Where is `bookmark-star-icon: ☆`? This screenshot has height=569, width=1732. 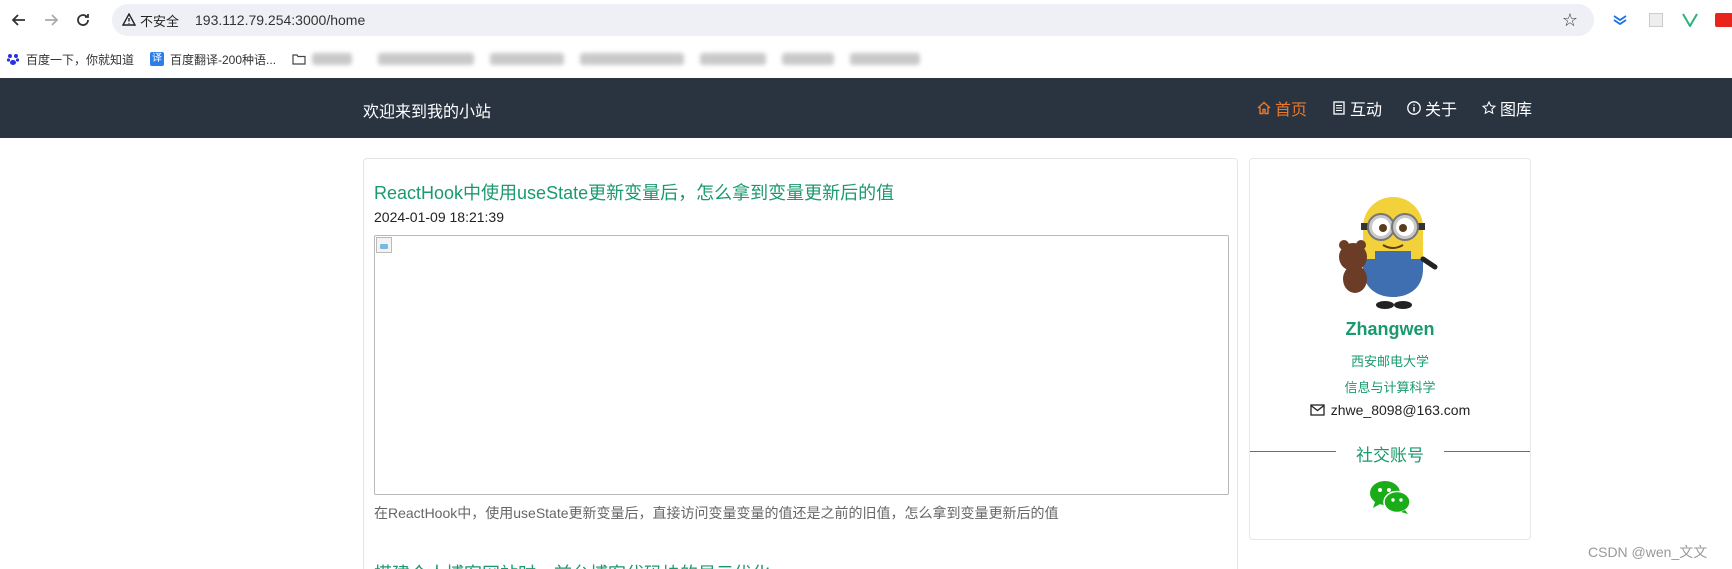
bookmark-star-icon: ☆ is located at coordinates (1570, 20).